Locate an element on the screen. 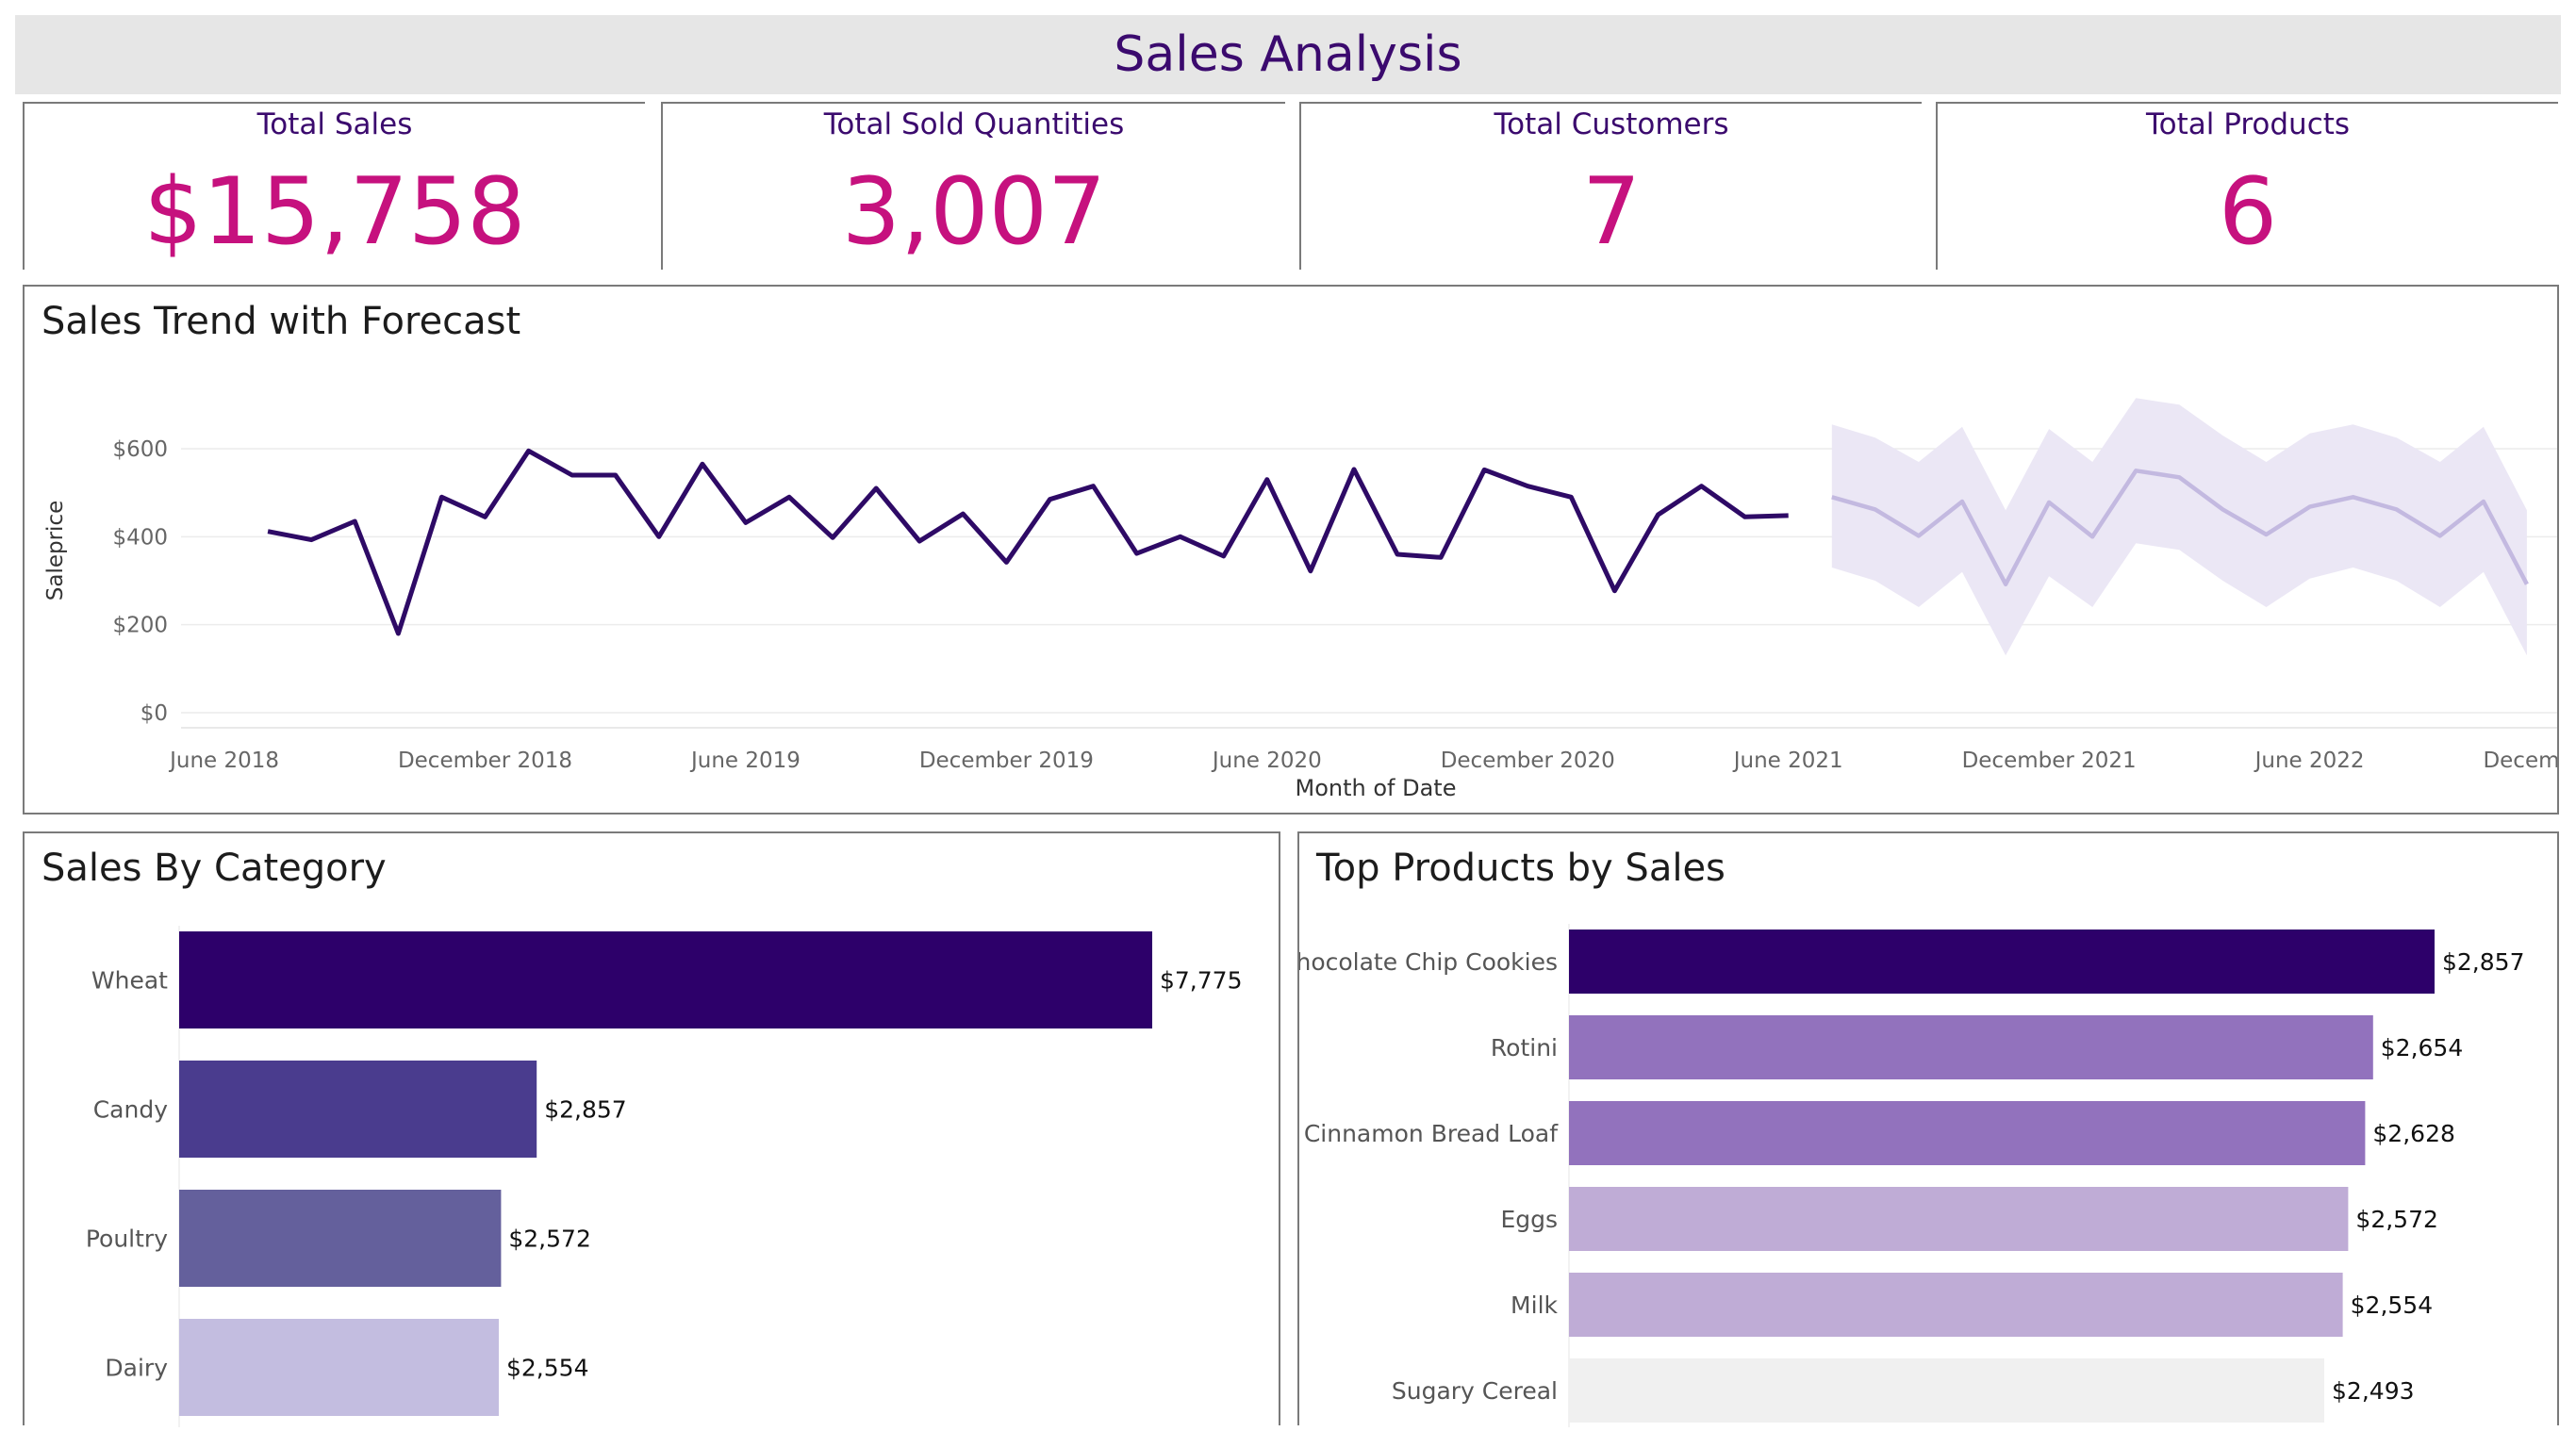  kpi-value: 7 is located at coordinates (1611, 212).